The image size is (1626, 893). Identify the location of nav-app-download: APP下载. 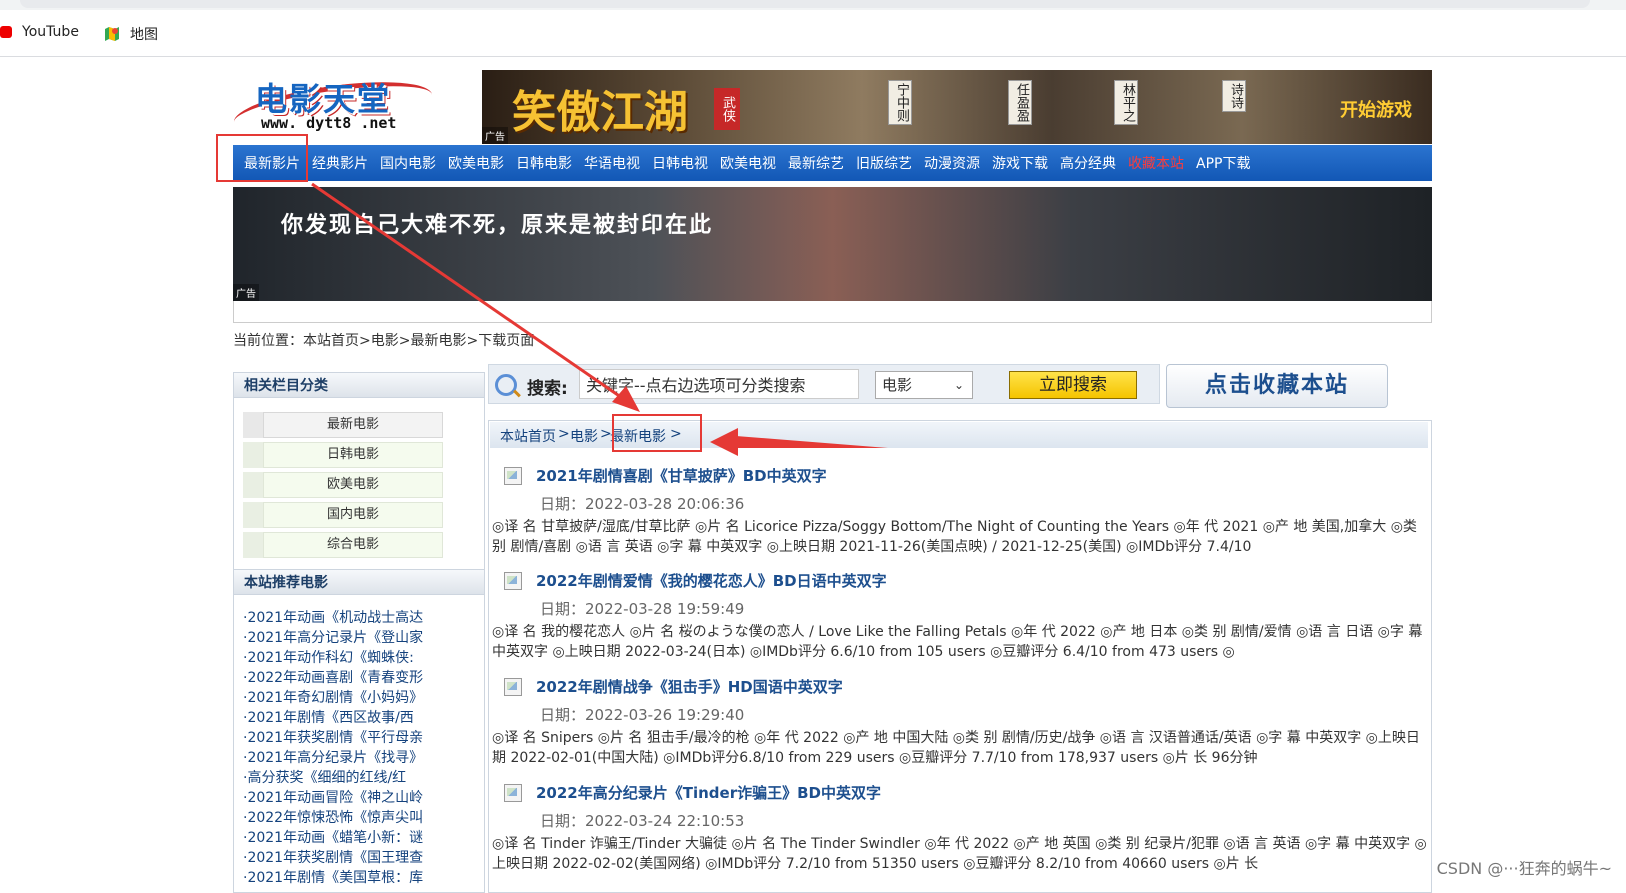
(1223, 163).